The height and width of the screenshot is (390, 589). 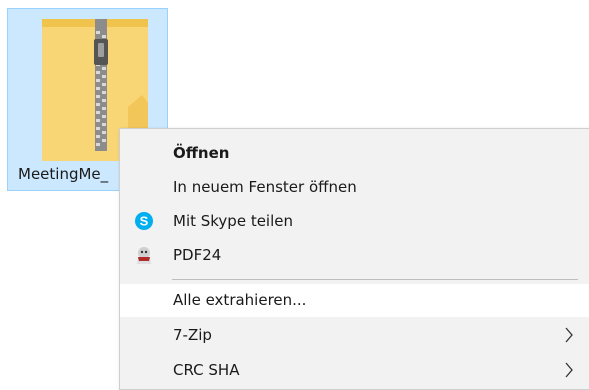 I want to click on menu-separator, so click(x=375, y=279).